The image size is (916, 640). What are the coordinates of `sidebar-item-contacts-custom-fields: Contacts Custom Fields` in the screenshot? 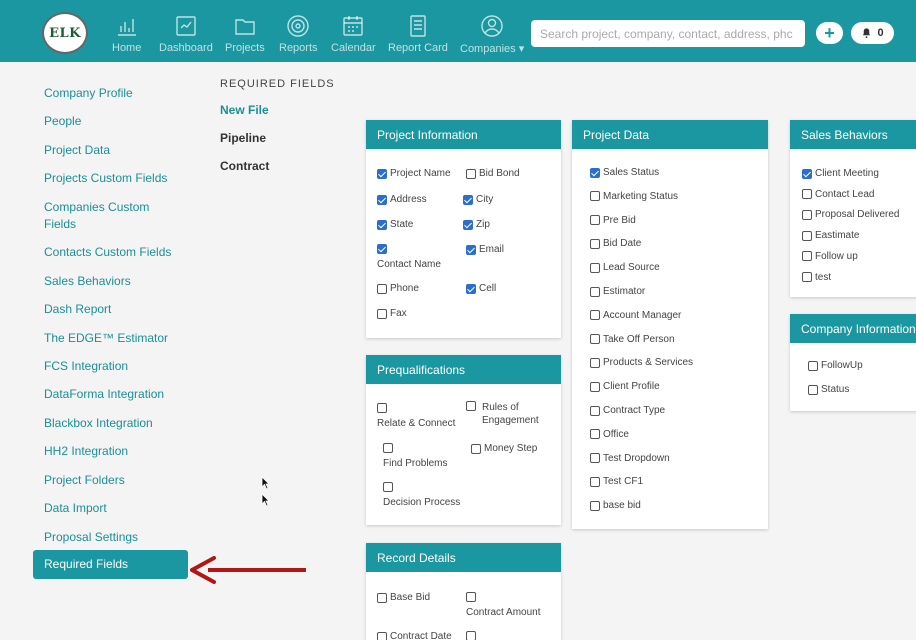 It's located at (119, 252).